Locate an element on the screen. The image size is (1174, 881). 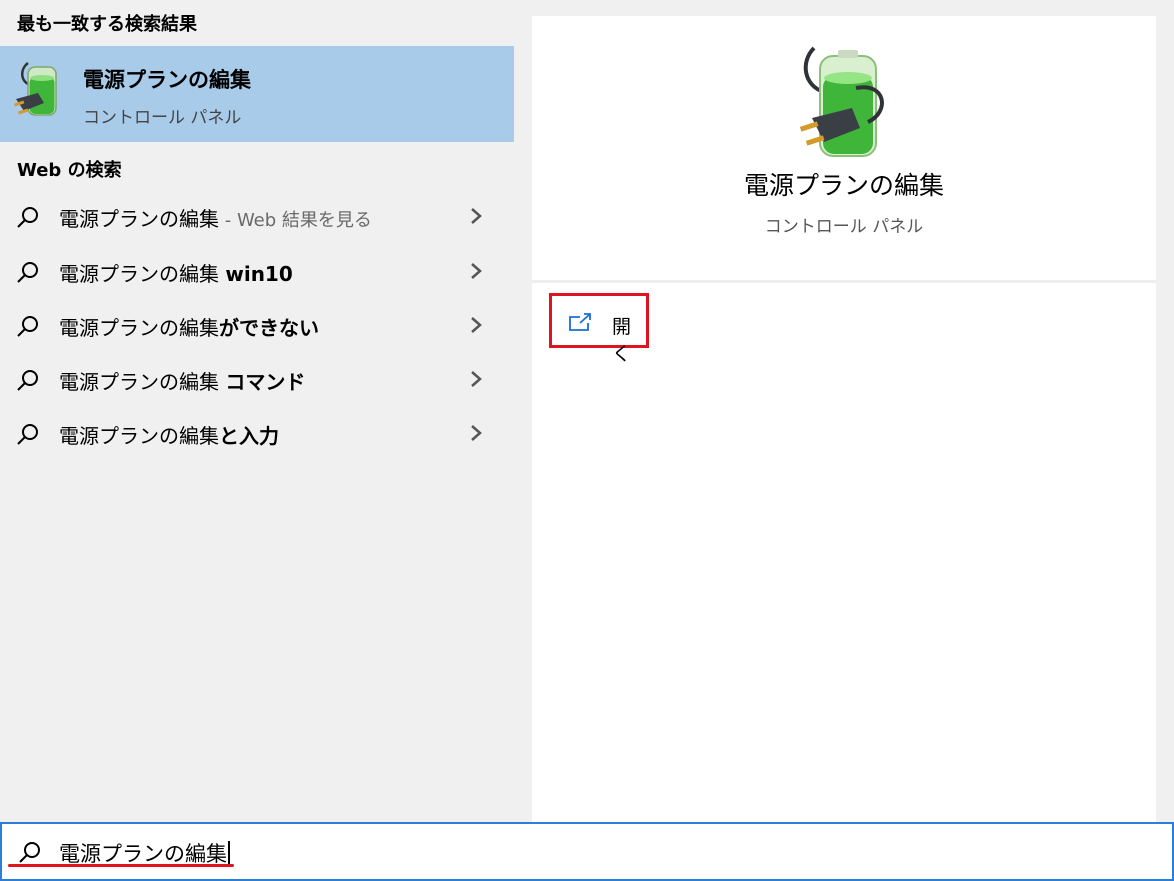
web-result-suffix: コマンド is located at coordinates (265, 382).